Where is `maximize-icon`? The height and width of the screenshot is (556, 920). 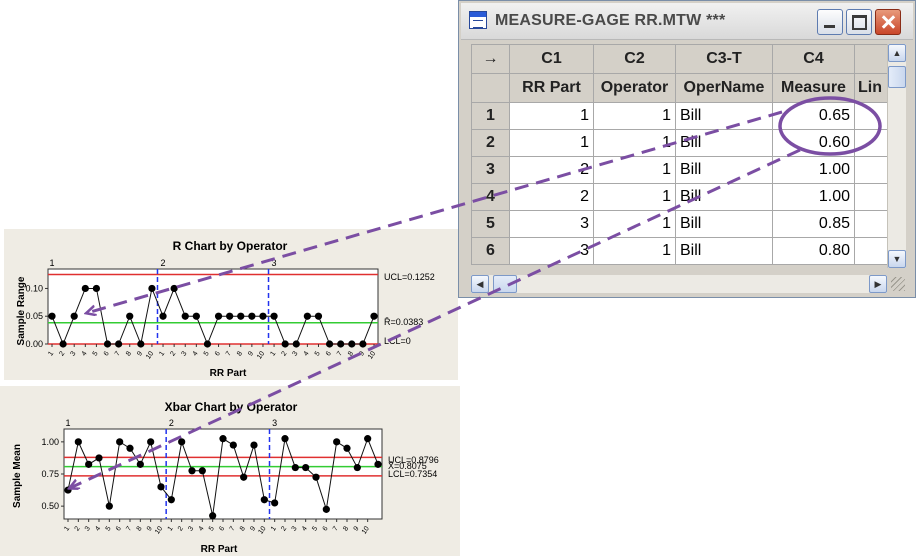 maximize-icon is located at coordinates (859, 22).